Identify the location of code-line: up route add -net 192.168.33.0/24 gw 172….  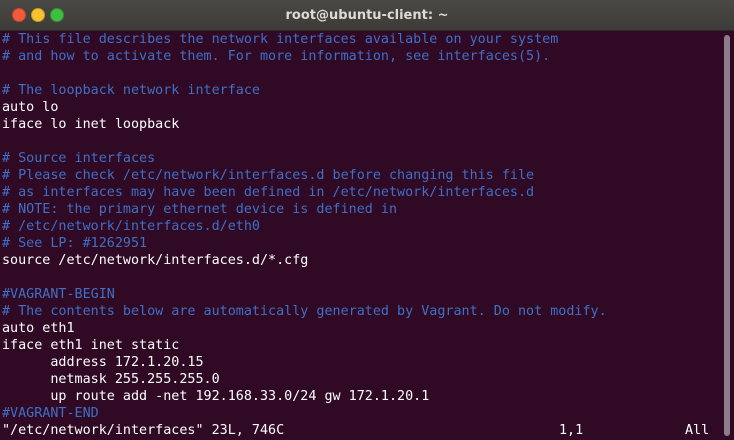
(216, 396).